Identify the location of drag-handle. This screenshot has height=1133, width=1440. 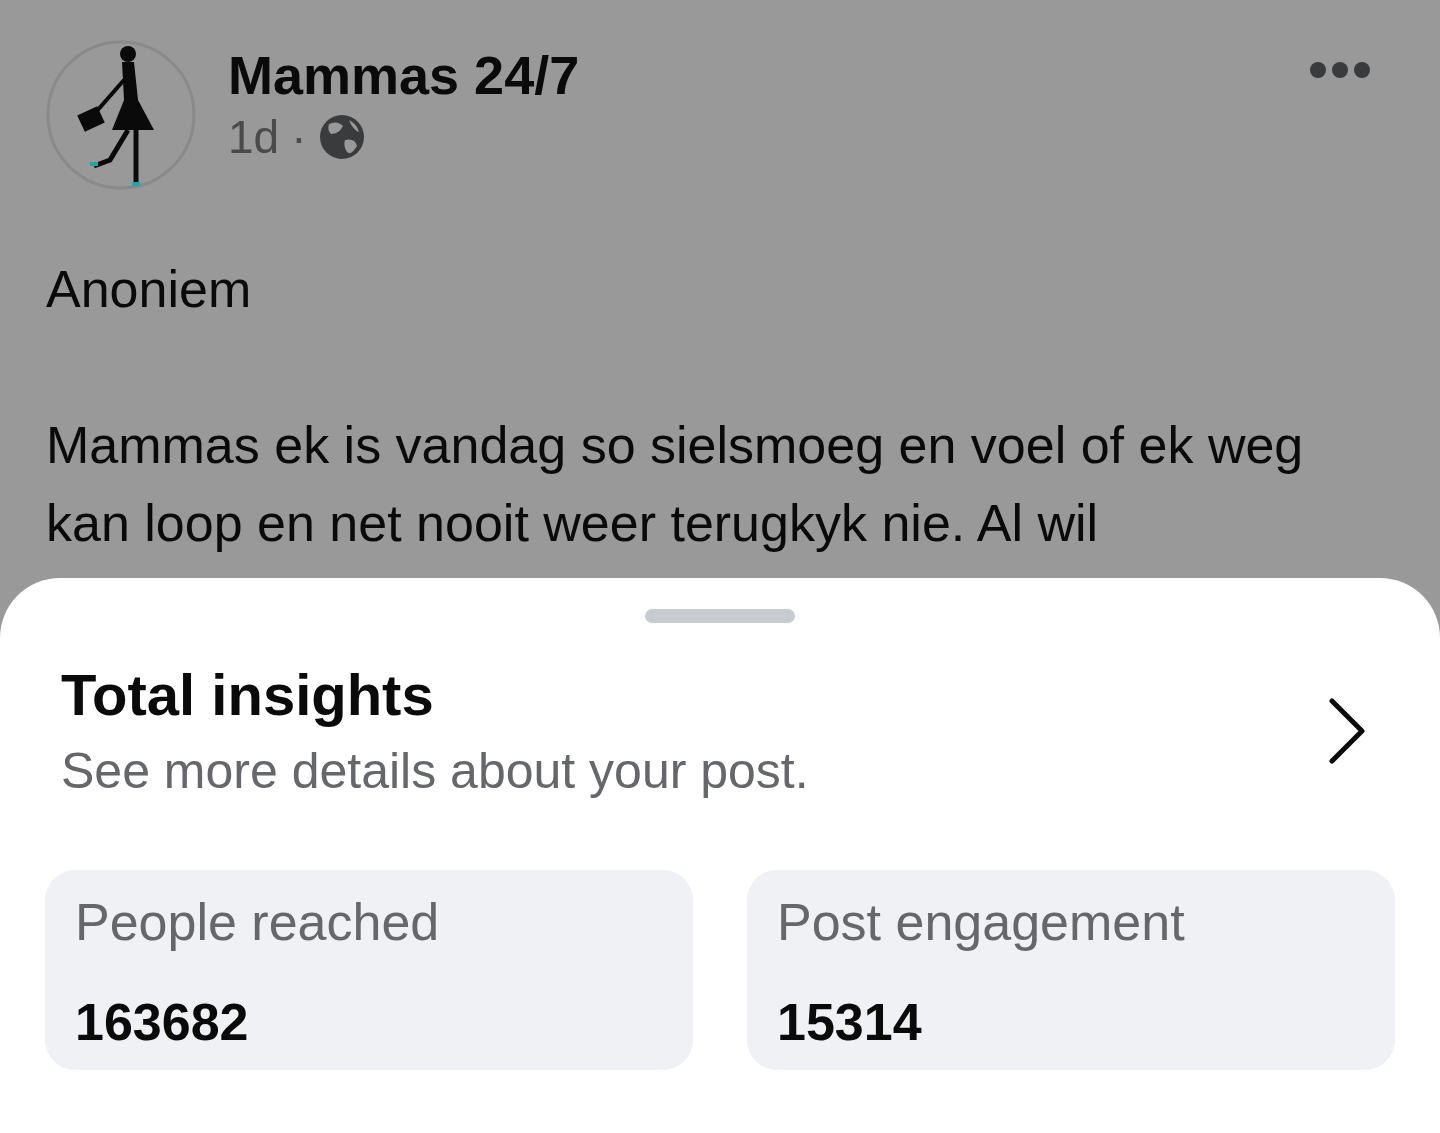
(720, 616).